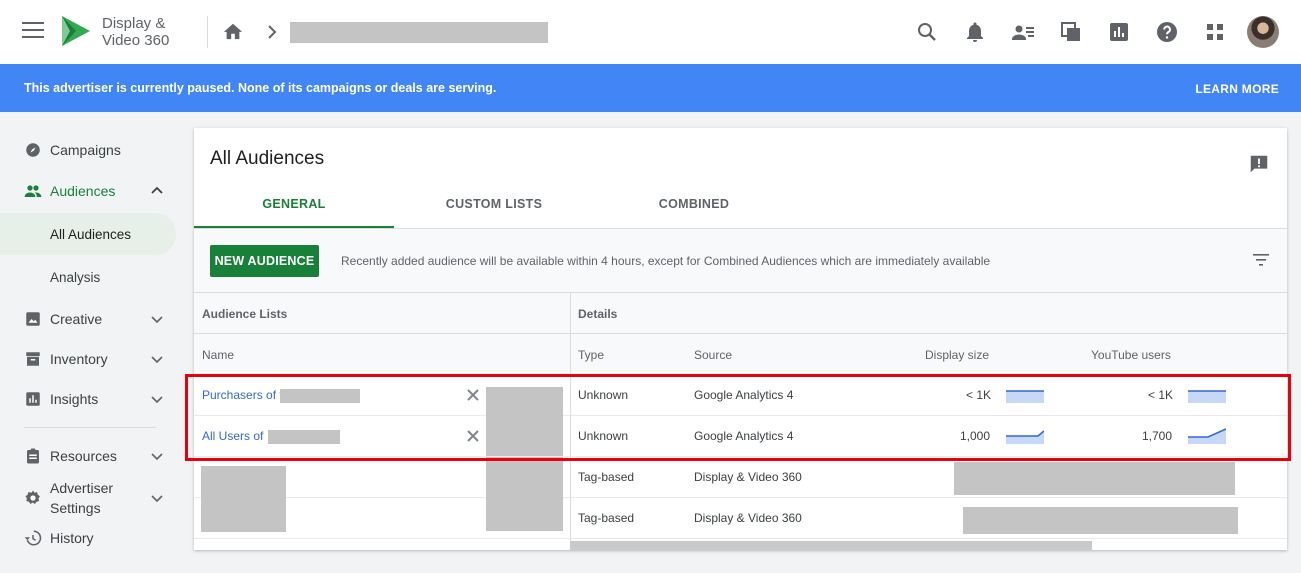  What do you see at coordinates (136, 40) in the screenshot?
I see `brand-line-2: Video 360` at bounding box center [136, 40].